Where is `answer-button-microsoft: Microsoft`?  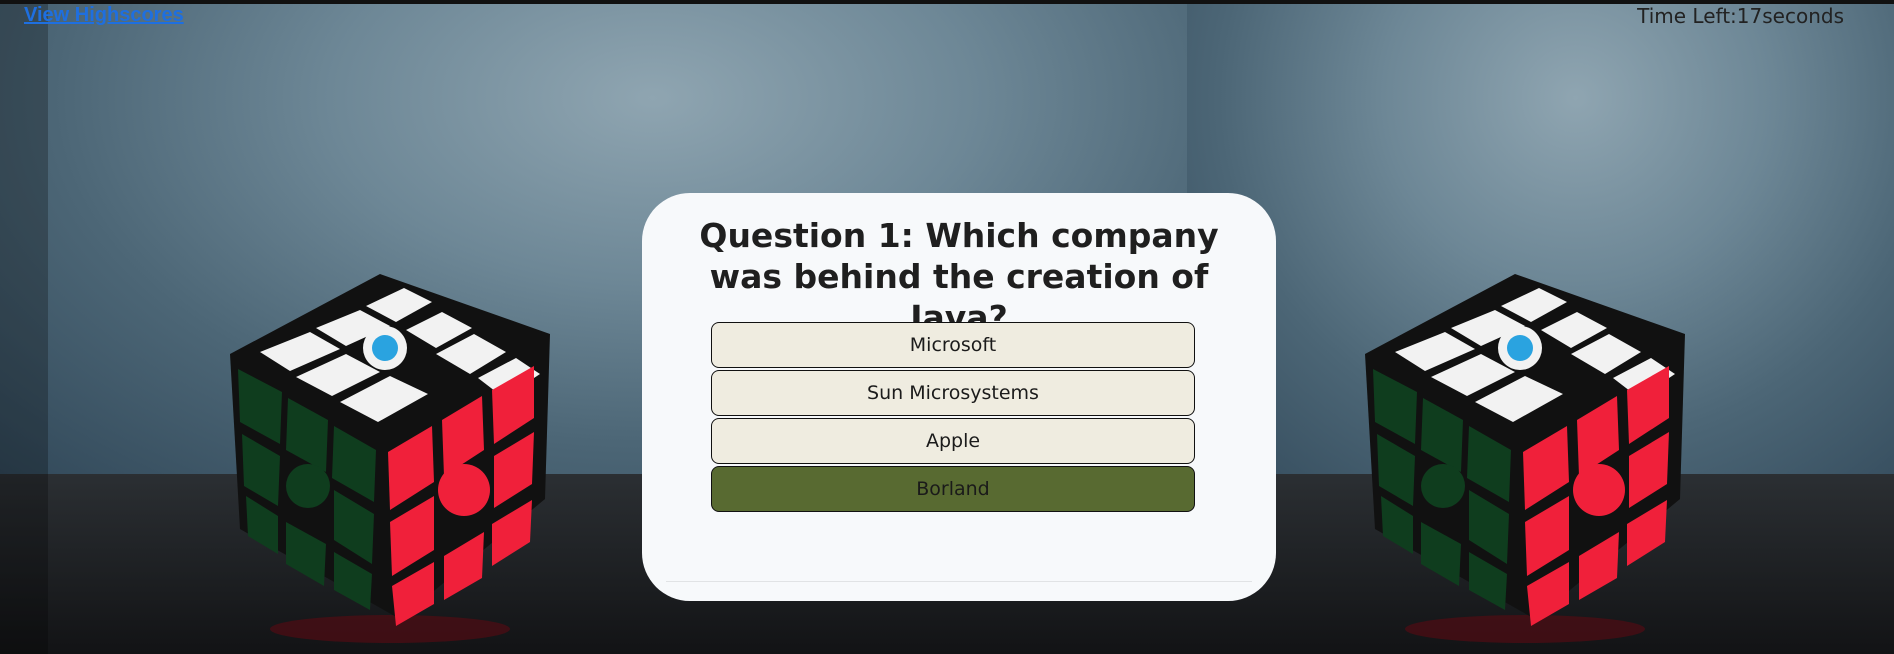 answer-button-microsoft: Microsoft is located at coordinates (953, 345).